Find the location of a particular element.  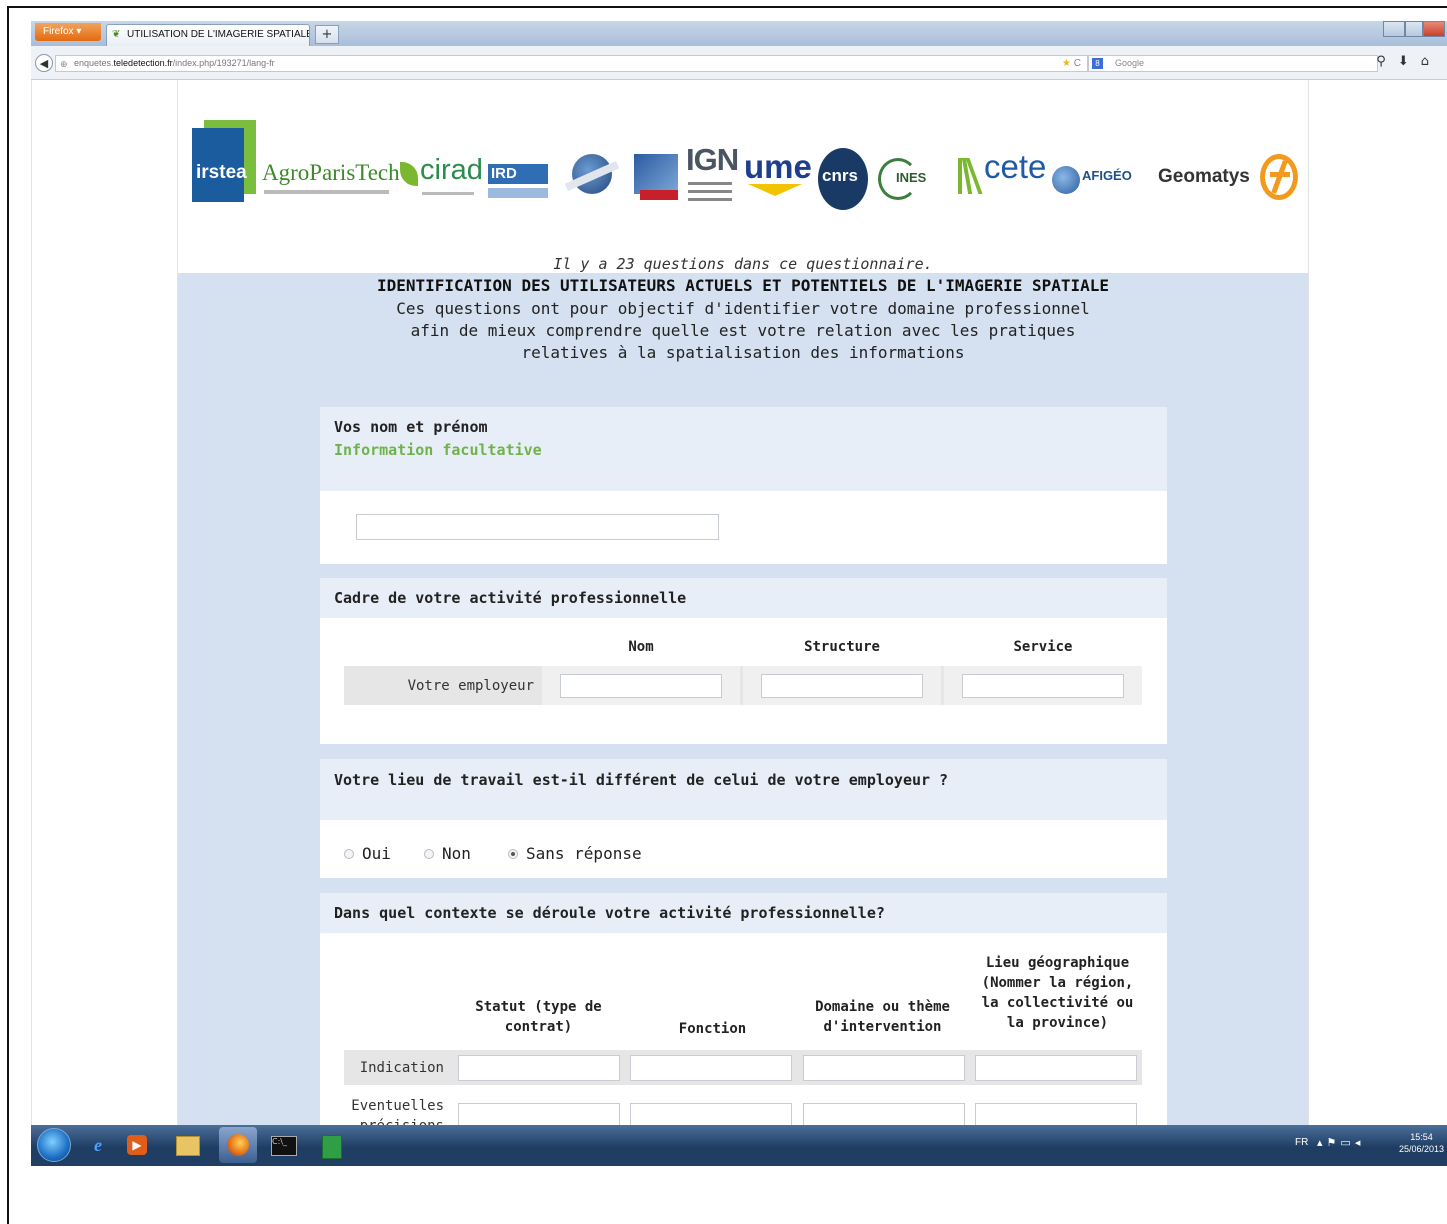

tray-icons: ▴⚑▭◂ is located at coordinates (1340, 1142).